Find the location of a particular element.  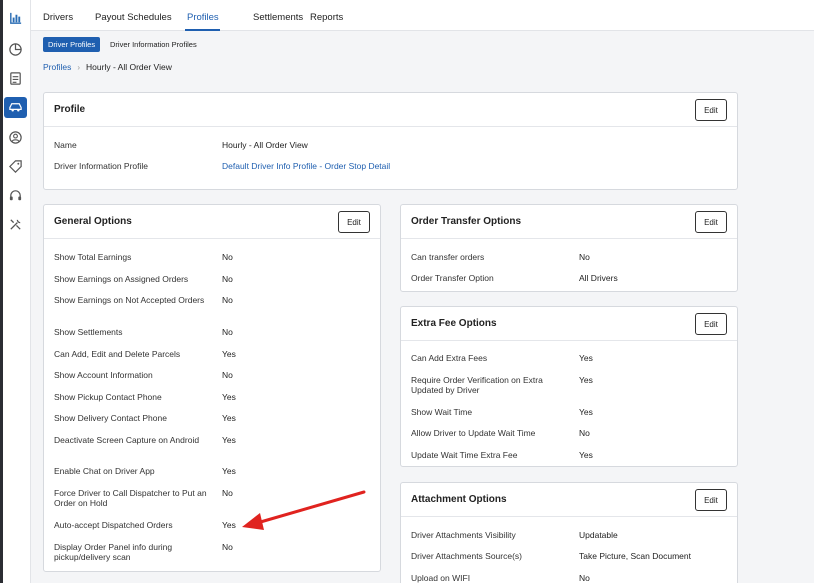

breadcrumb-profiles-link: Profiles is located at coordinates (57, 67).